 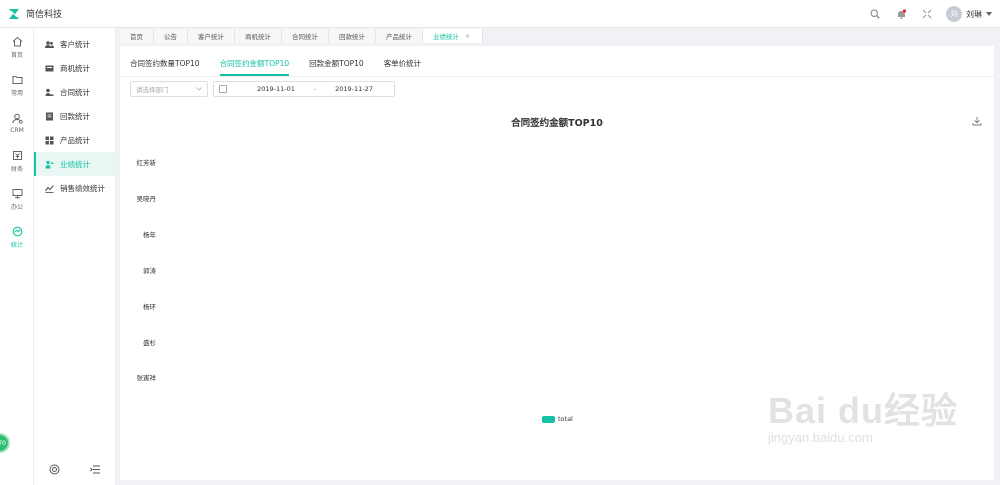 What do you see at coordinates (16, 207) in the screenshot?
I see `rail-item-label: 办公` at bounding box center [16, 207].